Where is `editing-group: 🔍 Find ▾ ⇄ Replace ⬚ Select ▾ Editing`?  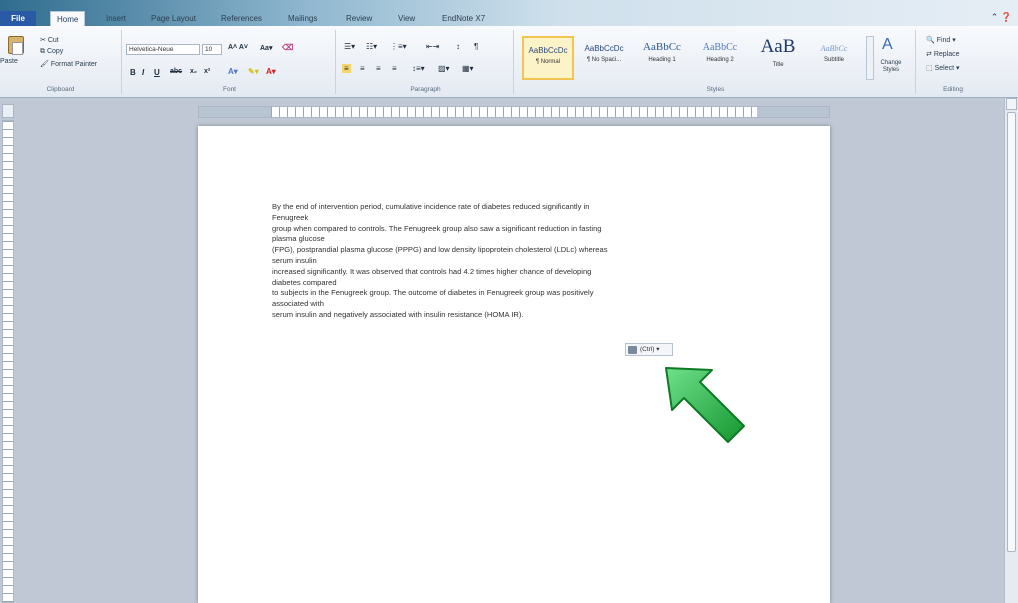 editing-group: 🔍 Find ▾ ⇄ Replace ⬚ Select ▾ Editing is located at coordinates (953, 62).